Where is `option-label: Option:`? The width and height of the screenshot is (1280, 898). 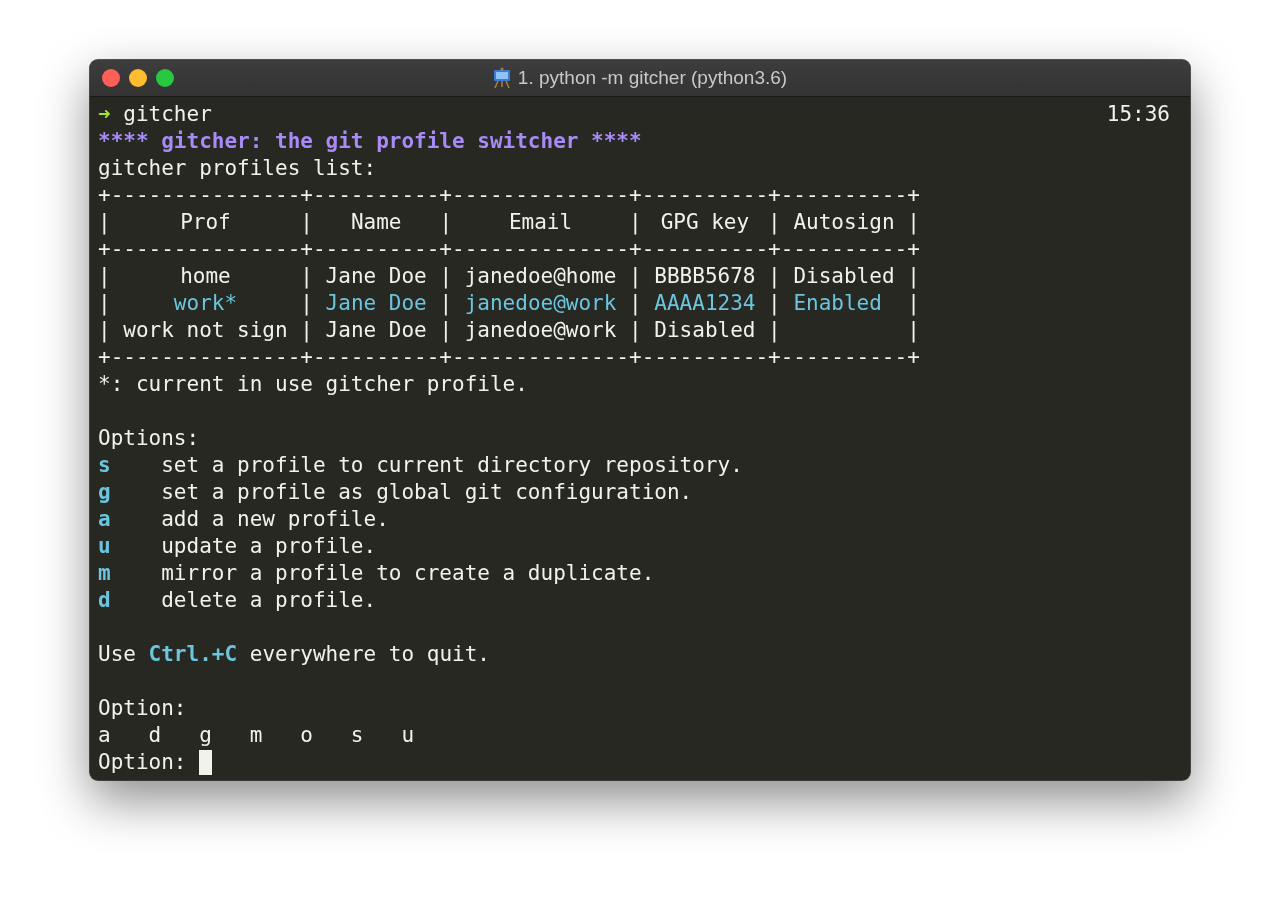 option-label: Option: is located at coordinates (142, 708).